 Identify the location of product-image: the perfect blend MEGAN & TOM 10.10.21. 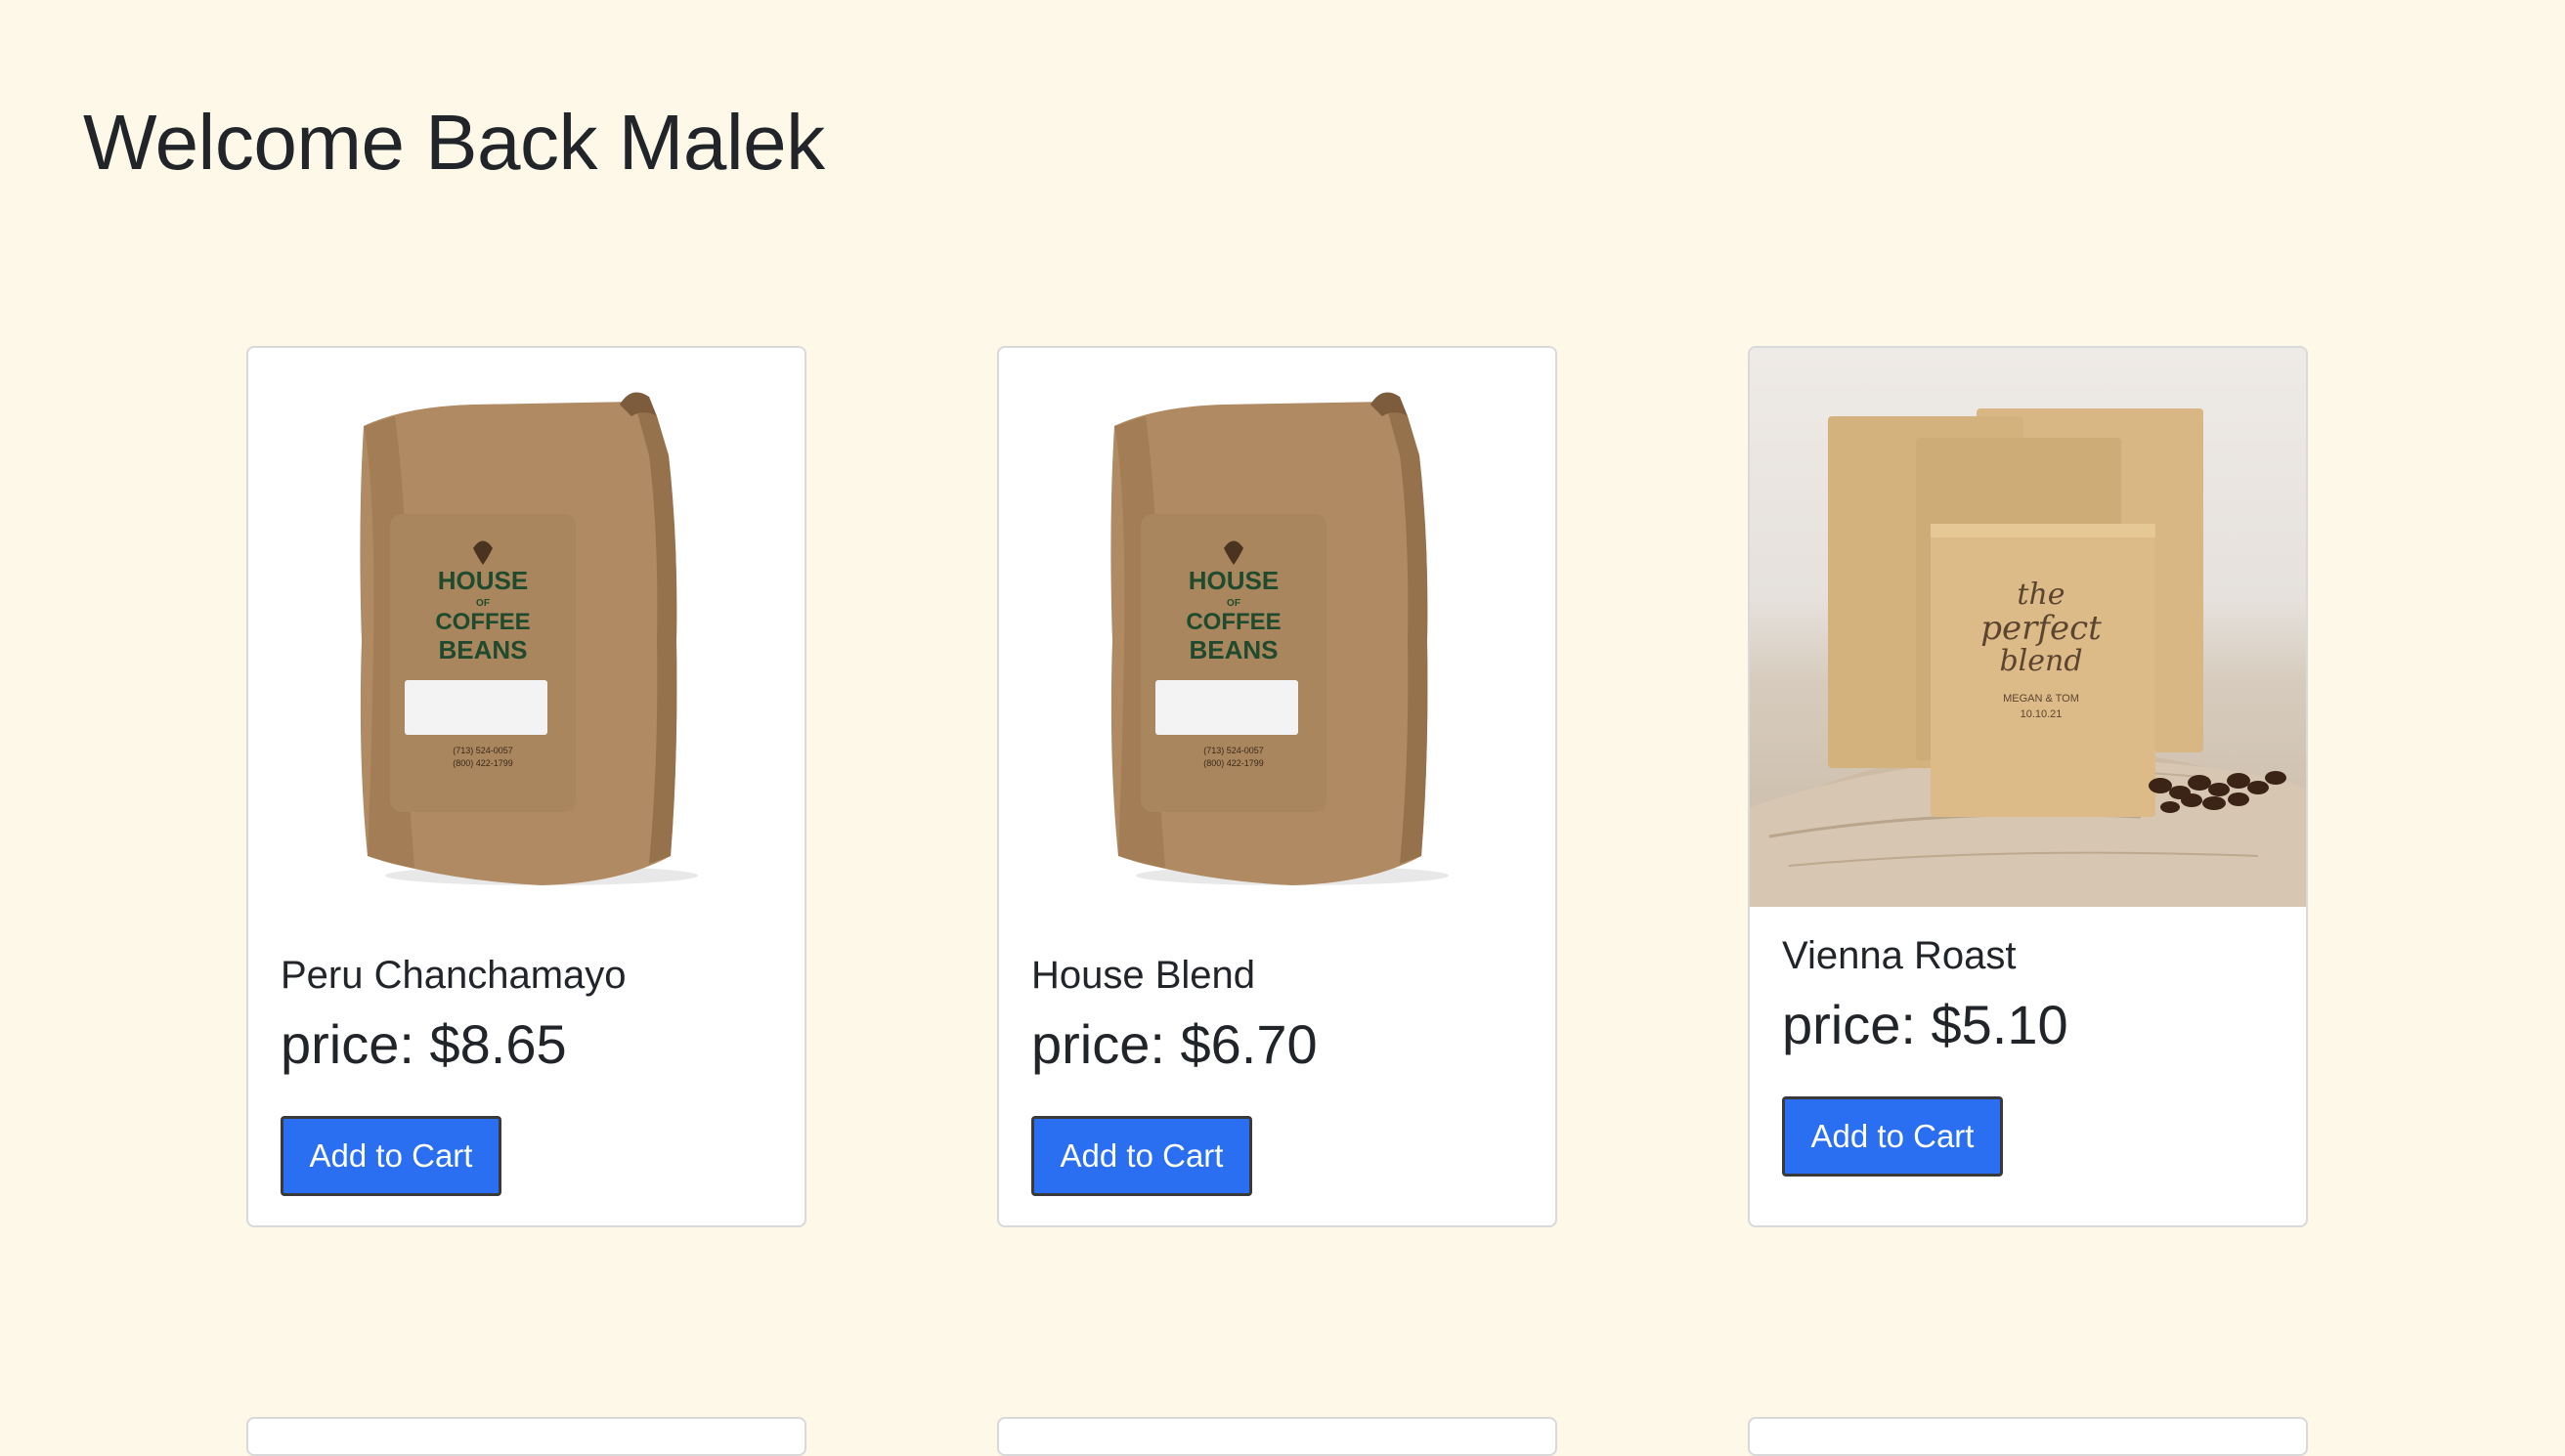
(2028, 695).